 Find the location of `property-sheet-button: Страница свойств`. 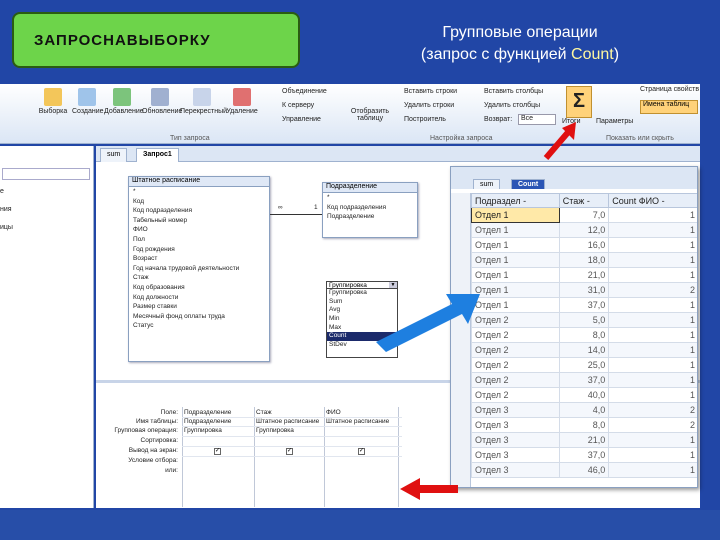

property-sheet-button: Страница свойств is located at coordinates (669, 89).